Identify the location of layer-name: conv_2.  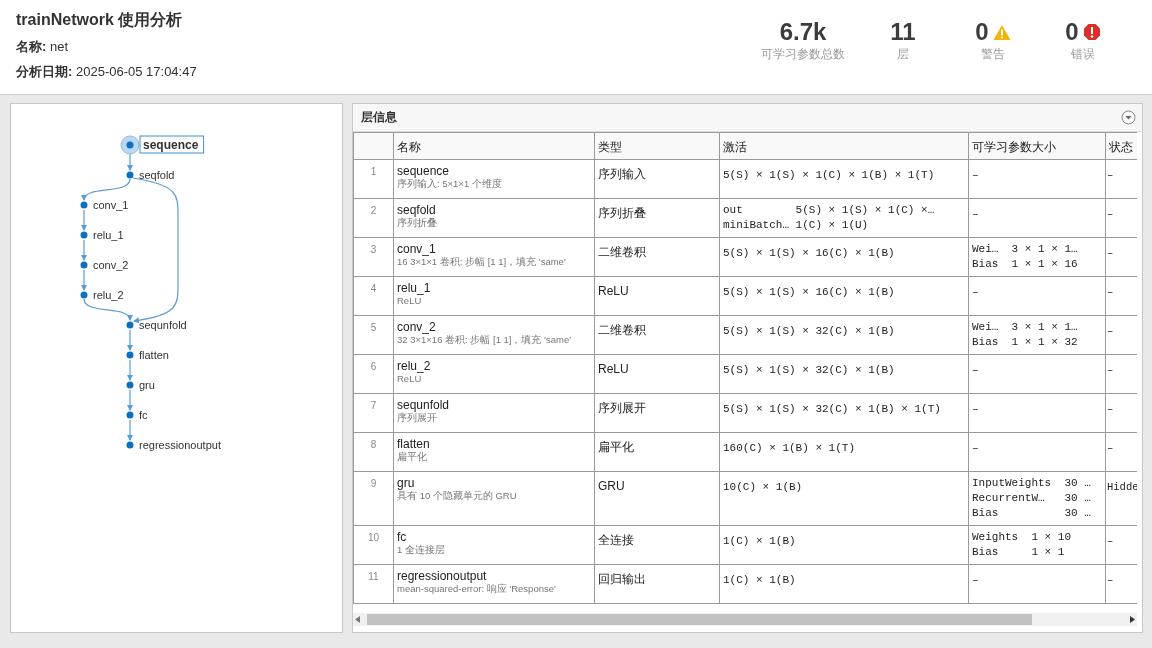
(417, 327).